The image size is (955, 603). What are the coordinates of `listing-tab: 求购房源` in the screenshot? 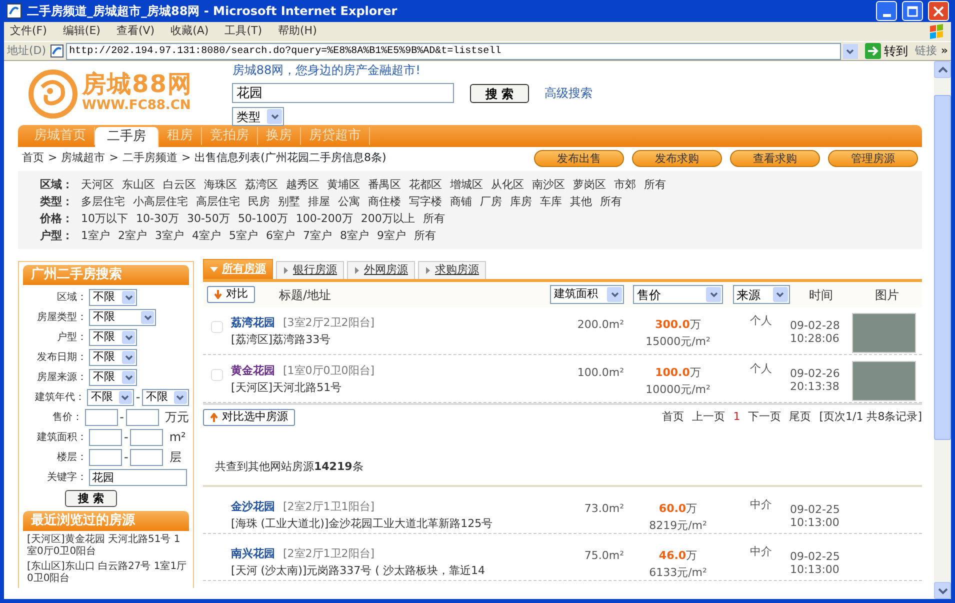 It's located at (452, 270).